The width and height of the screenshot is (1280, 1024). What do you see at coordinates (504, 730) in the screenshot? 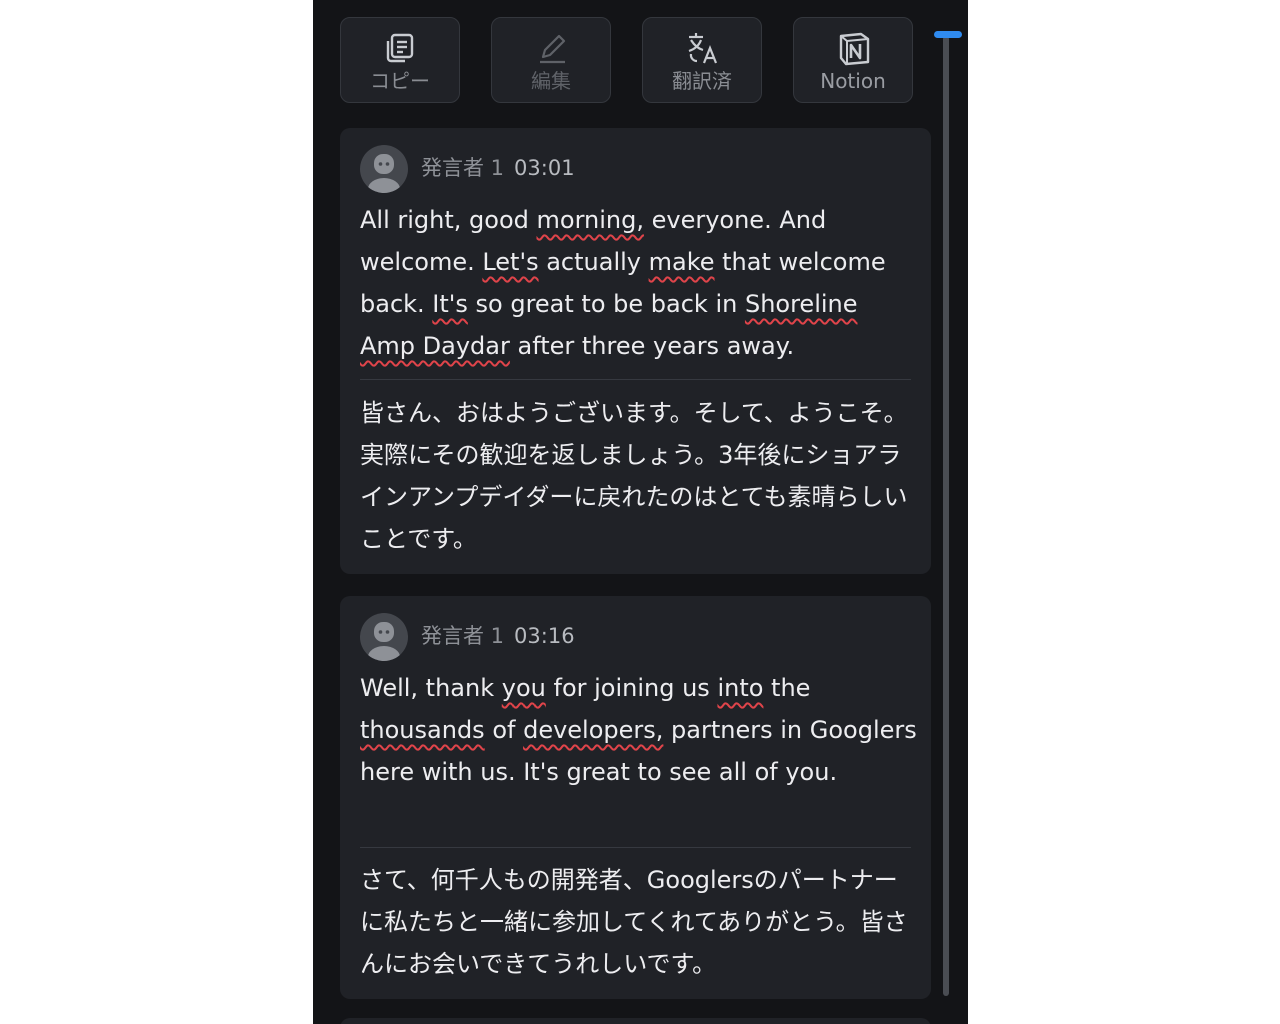
I see `text-segment: of` at bounding box center [504, 730].